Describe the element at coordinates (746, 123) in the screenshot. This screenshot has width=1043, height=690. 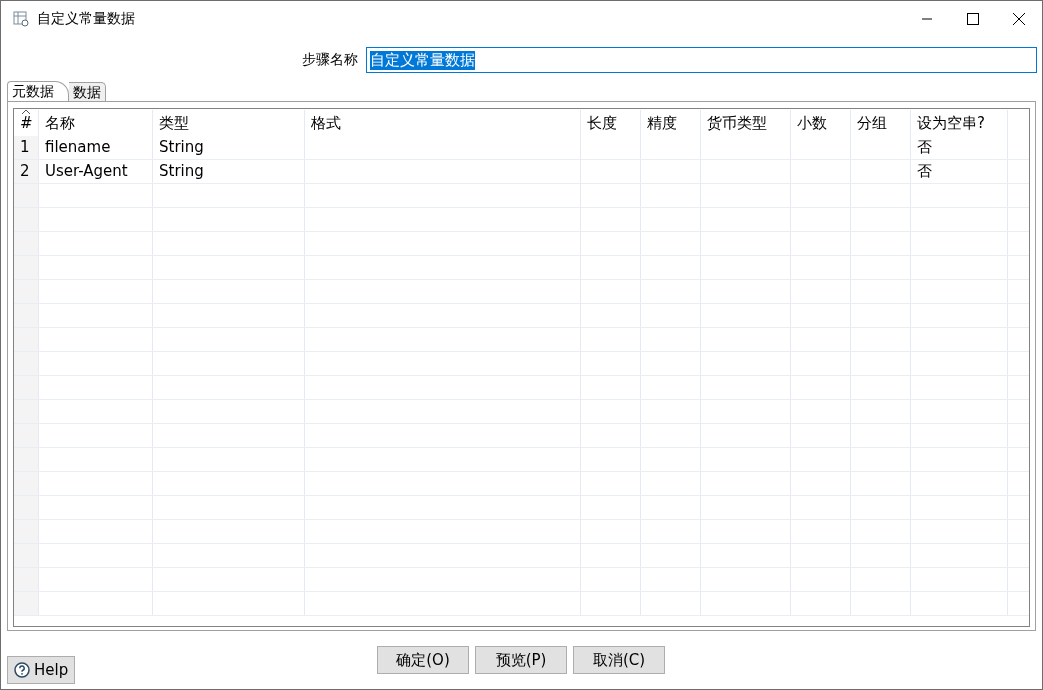
I see `column-header: 货币类型` at that location.